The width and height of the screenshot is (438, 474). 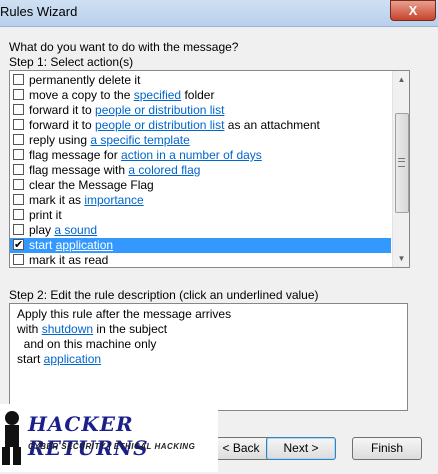 I want to click on action-row: flag message with a colored flag, so click(x=200, y=170).